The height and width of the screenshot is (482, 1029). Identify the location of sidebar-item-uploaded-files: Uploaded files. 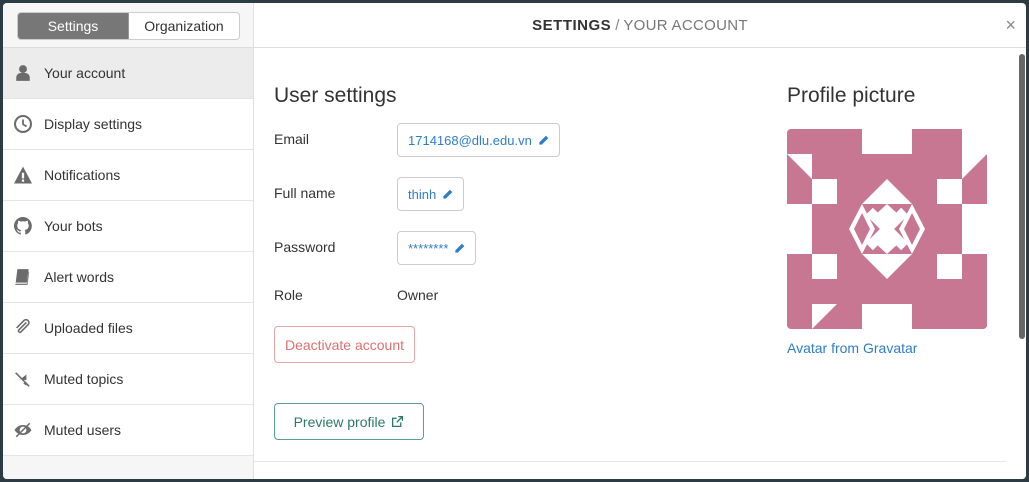
(128, 328).